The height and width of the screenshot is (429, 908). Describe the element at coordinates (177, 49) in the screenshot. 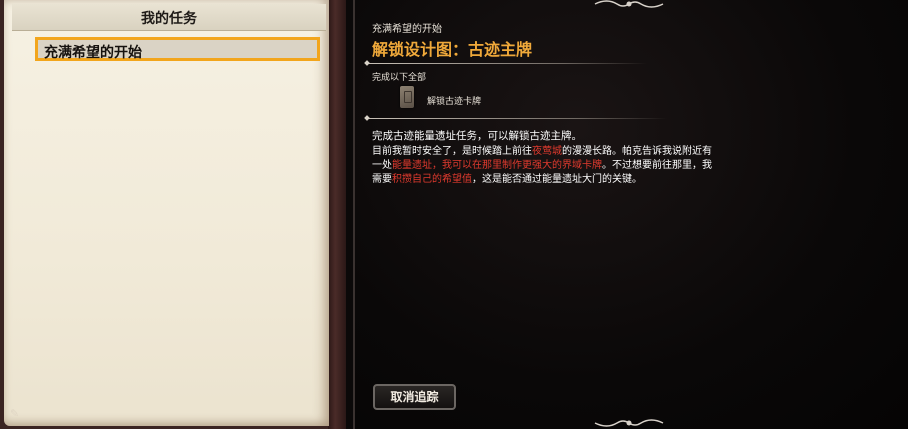

I see `quest-list-item: 充满希望的开始` at that location.